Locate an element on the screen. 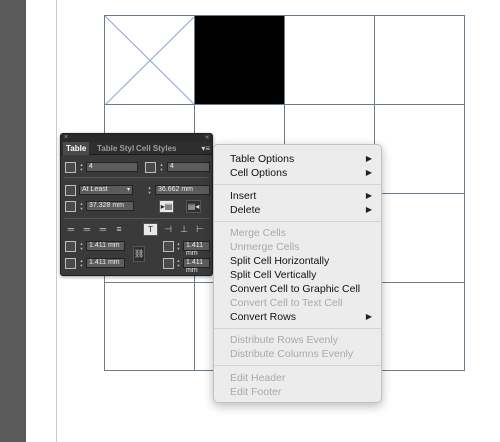 The height and width of the screenshot is (442, 500). rotate-270-icon: ⊢ is located at coordinates (200, 229).